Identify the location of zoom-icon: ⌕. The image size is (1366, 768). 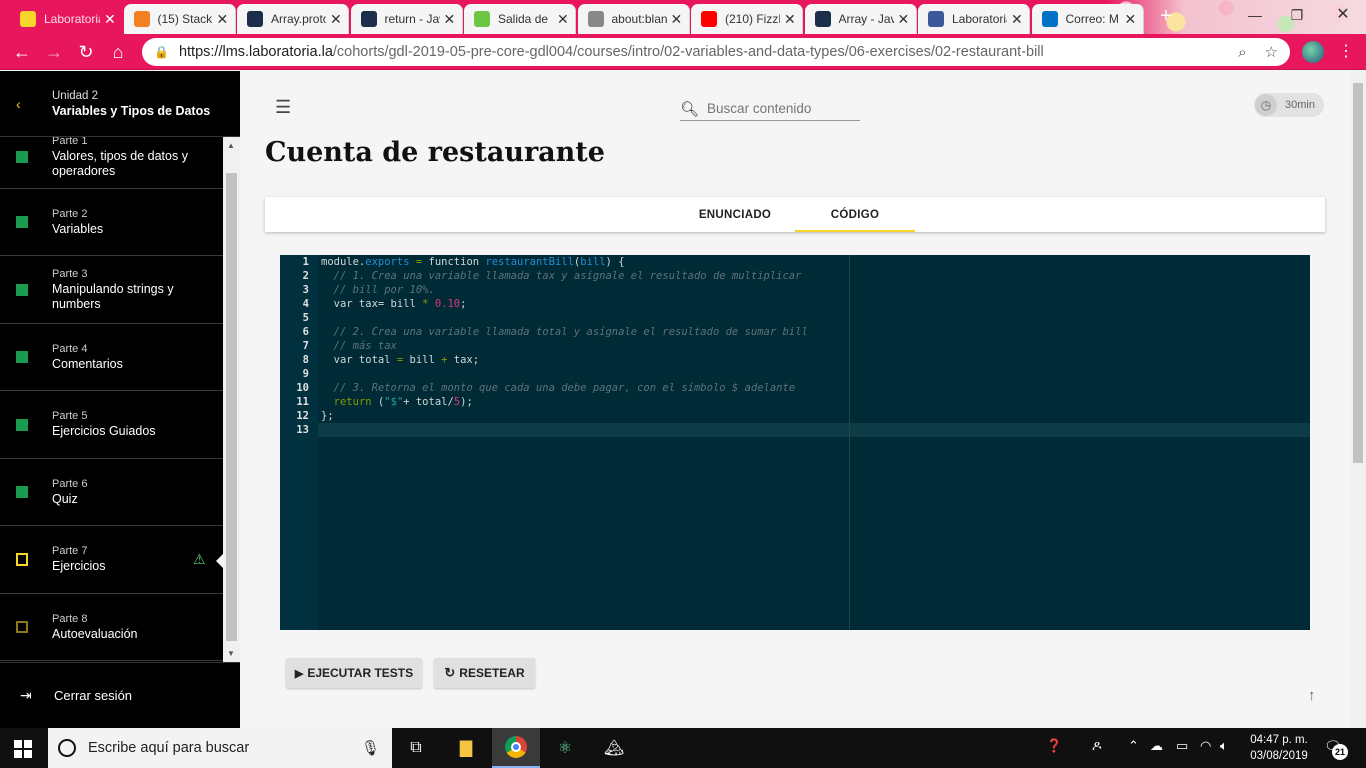
(1242, 52).